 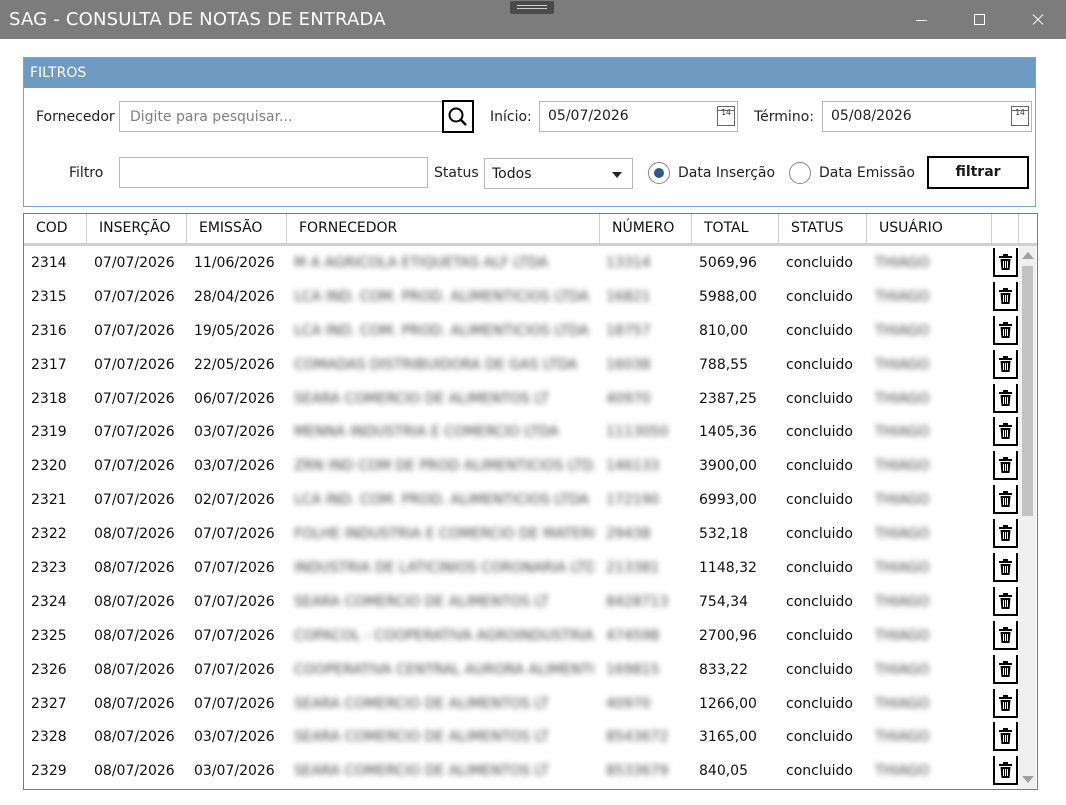 I want to click on cell-insercao: 08/07/2026, so click(x=134, y=534).